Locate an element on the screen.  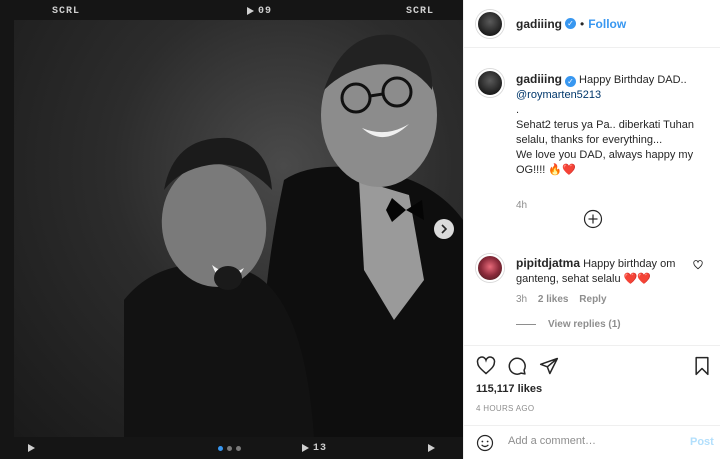
carousel-indicator is located at coordinates (229, 448).